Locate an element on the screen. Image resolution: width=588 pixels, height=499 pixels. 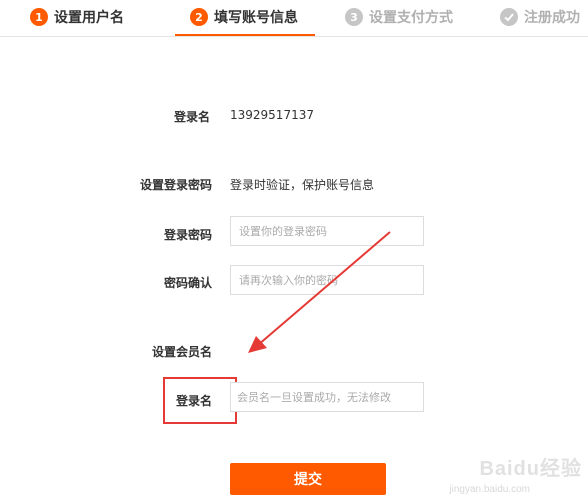
steps-divider is located at coordinates (294, 36).